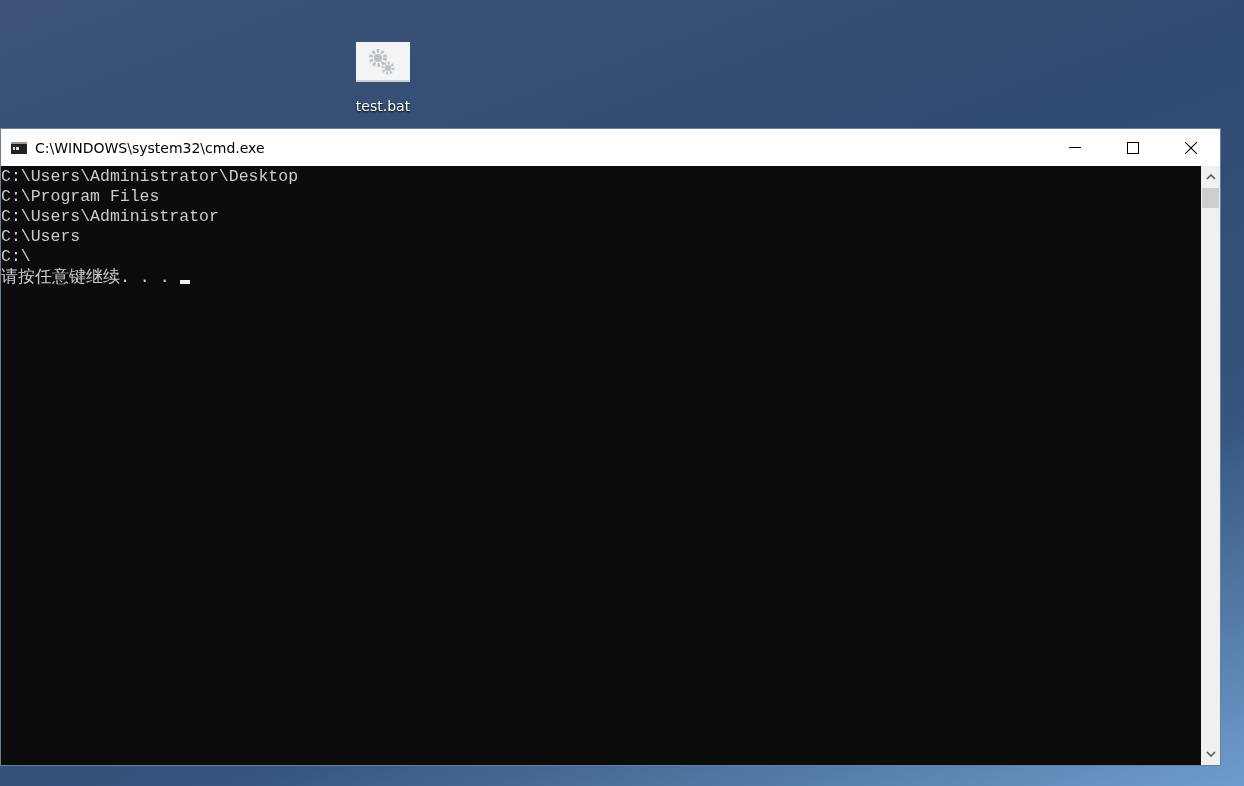 The image size is (1244, 786). What do you see at coordinates (1210, 177) in the screenshot?
I see `scroll-up-icon` at bounding box center [1210, 177].